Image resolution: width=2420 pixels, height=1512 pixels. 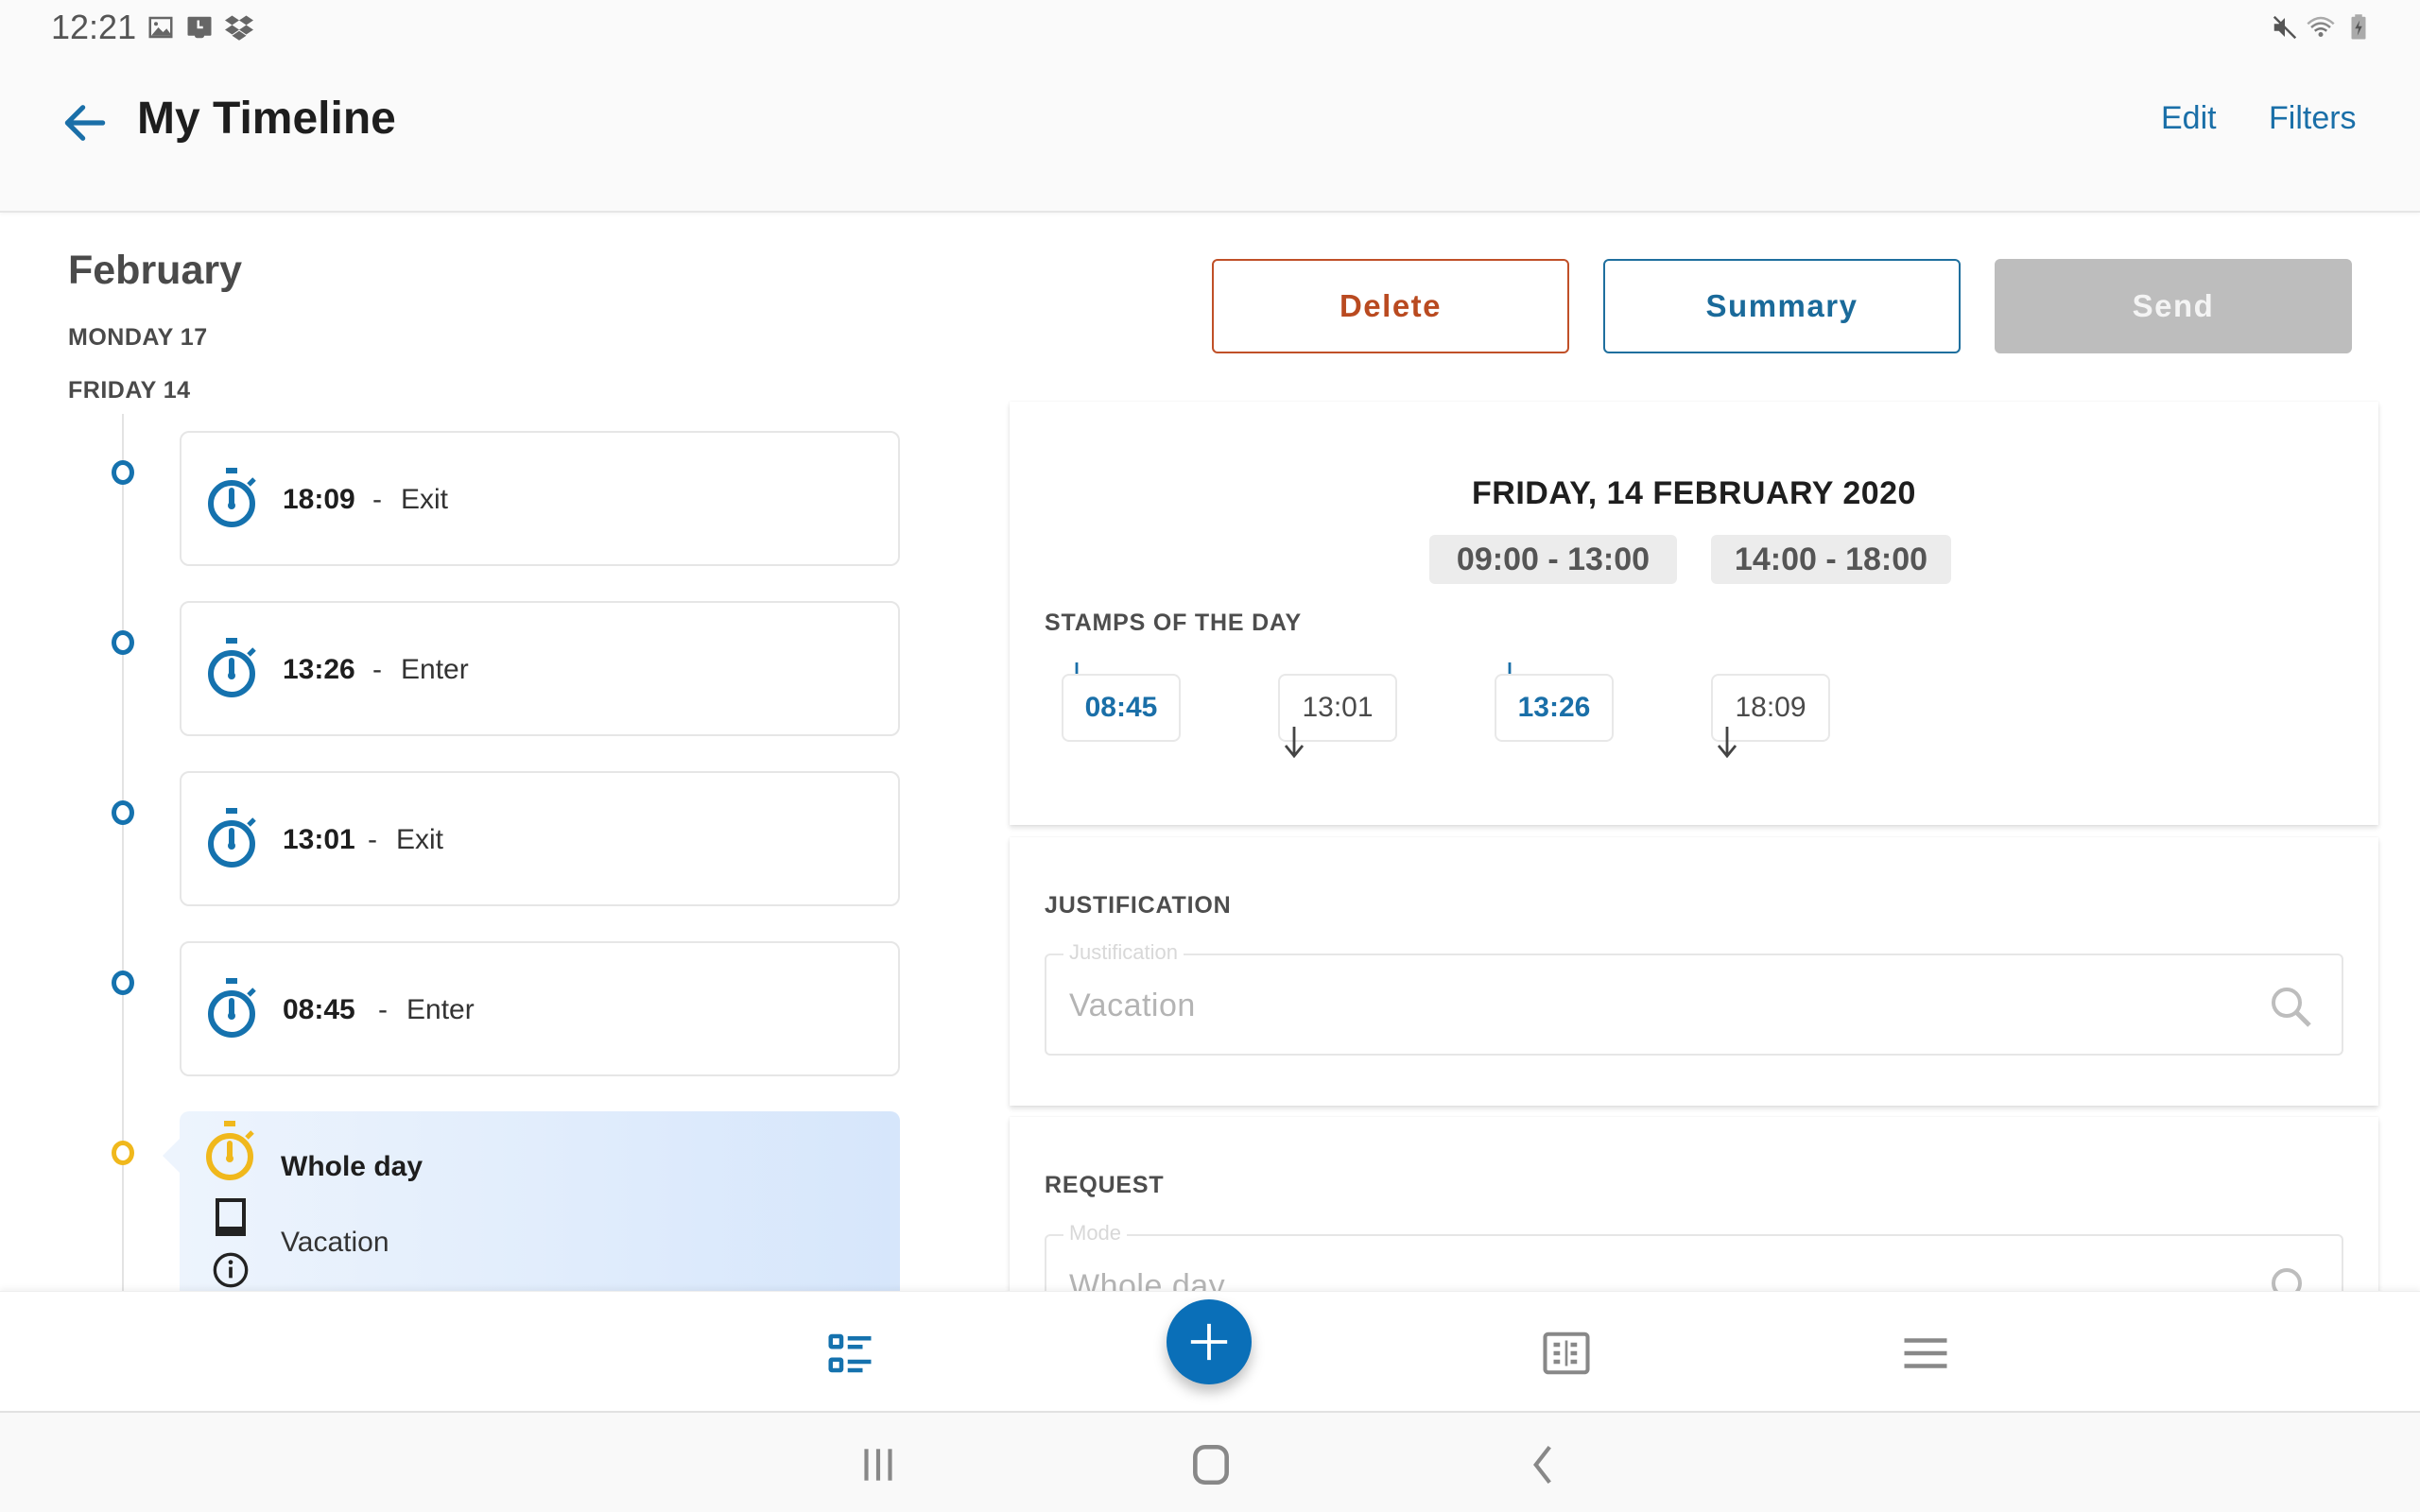 What do you see at coordinates (2173, 306) in the screenshot?
I see `send-button: Send` at bounding box center [2173, 306].